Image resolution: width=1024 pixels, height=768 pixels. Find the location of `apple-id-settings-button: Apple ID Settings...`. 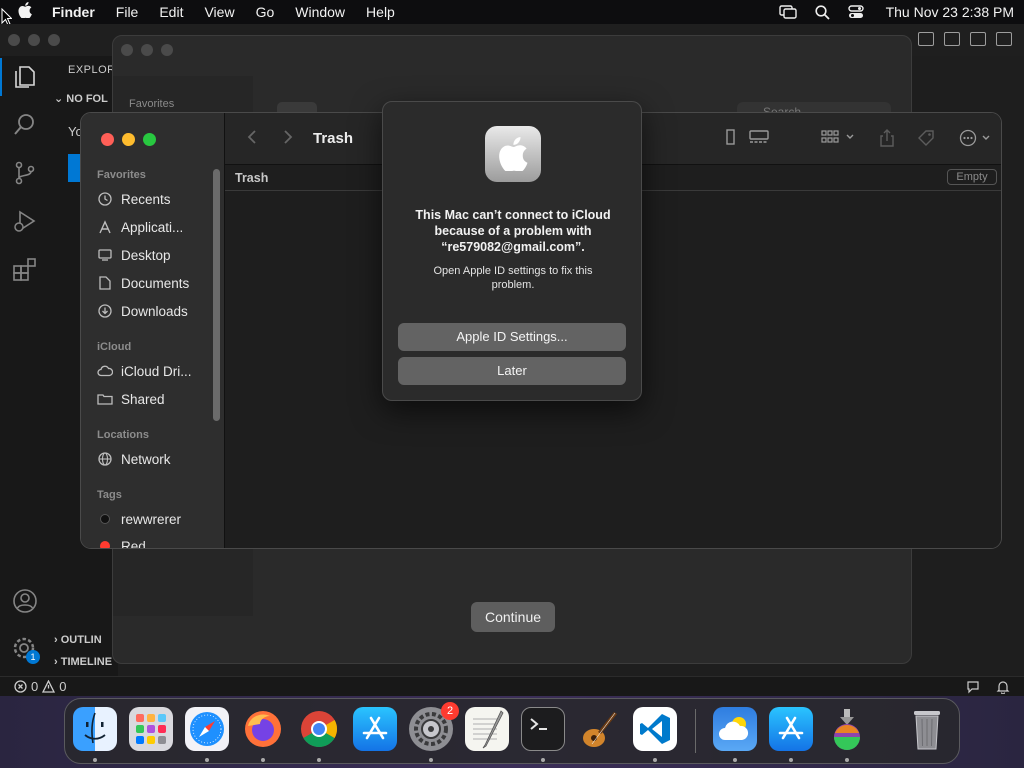

apple-id-settings-button: Apple ID Settings... is located at coordinates (512, 337).